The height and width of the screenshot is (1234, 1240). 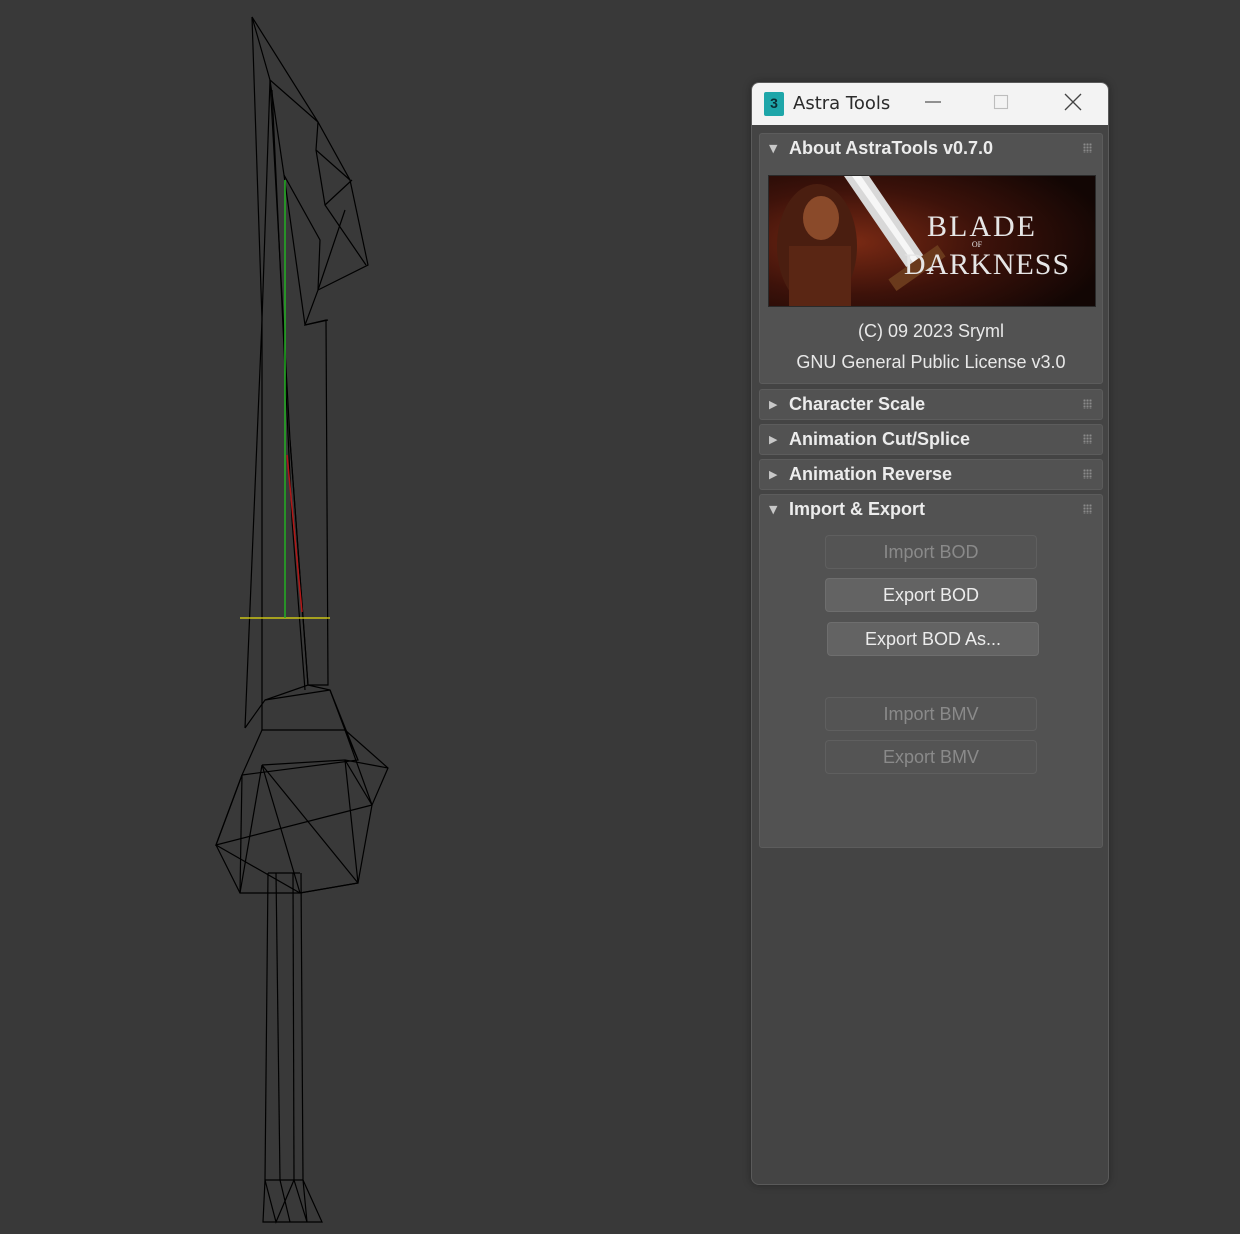 I want to click on window-title: Astra Tools, so click(x=842, y=103).